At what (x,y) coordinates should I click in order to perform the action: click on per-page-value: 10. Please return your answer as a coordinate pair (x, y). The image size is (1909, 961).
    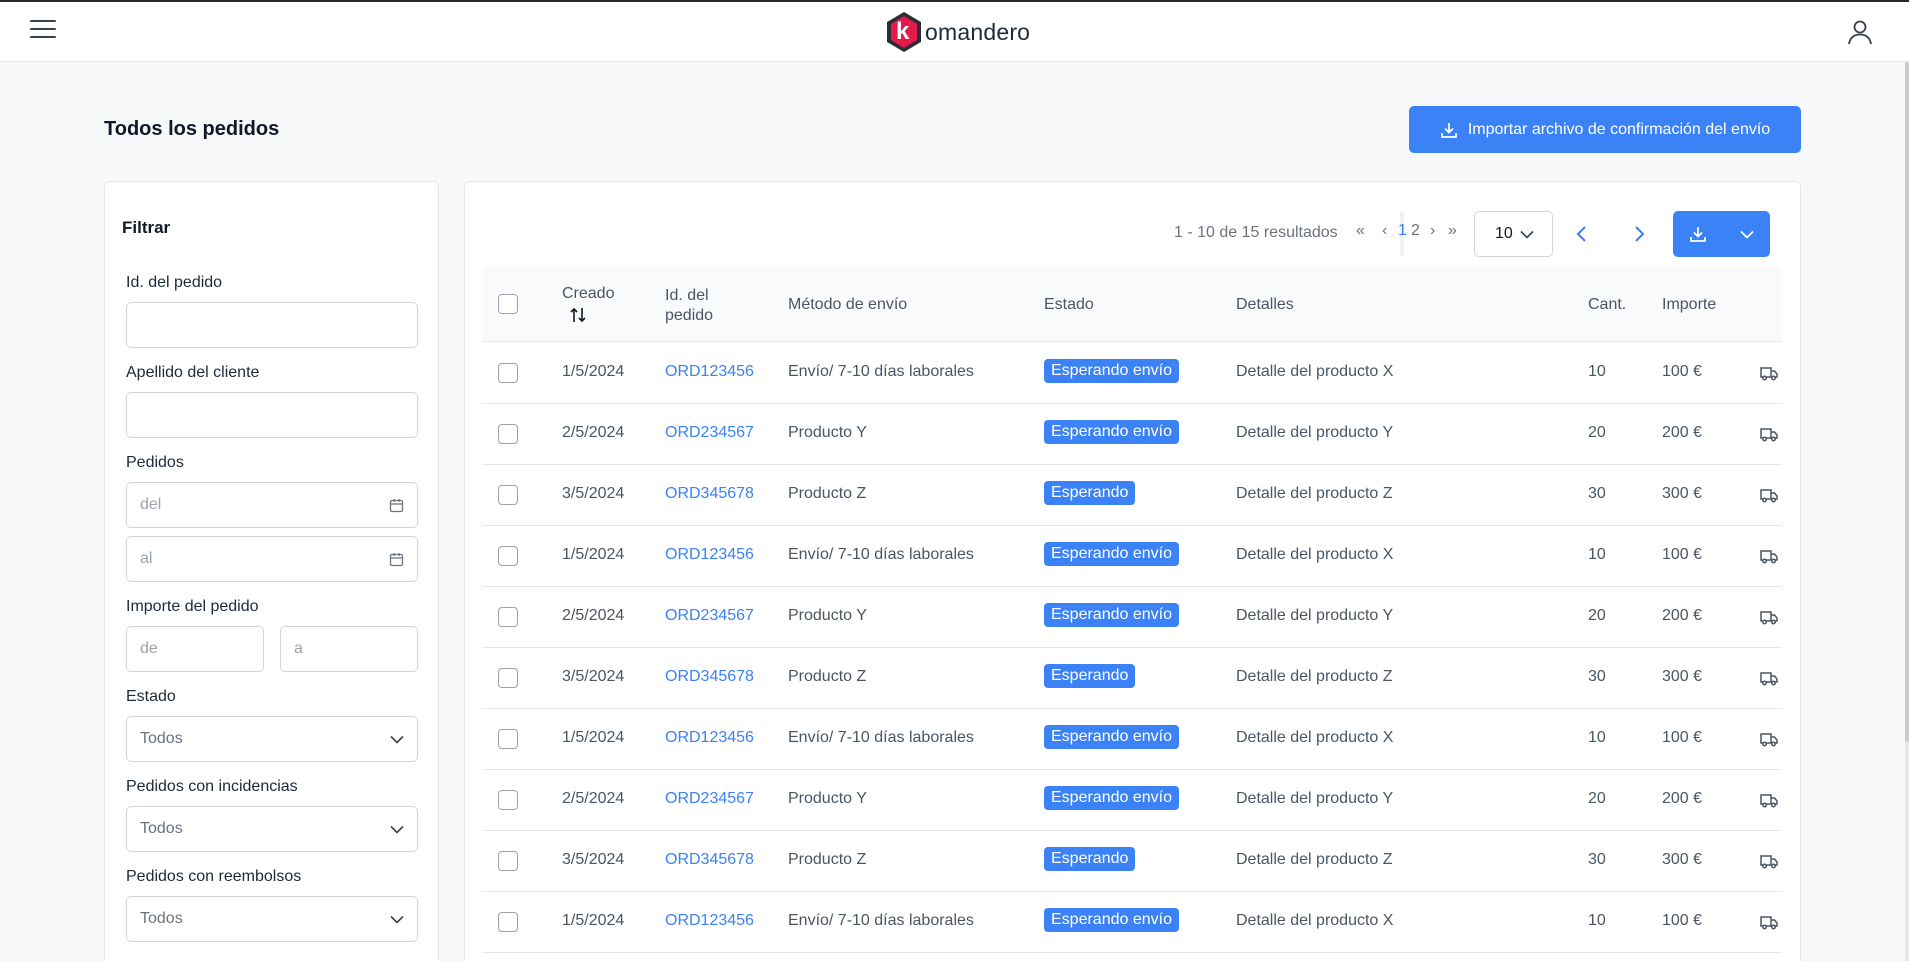
    Looking at the image, I should click on (1504, 233).